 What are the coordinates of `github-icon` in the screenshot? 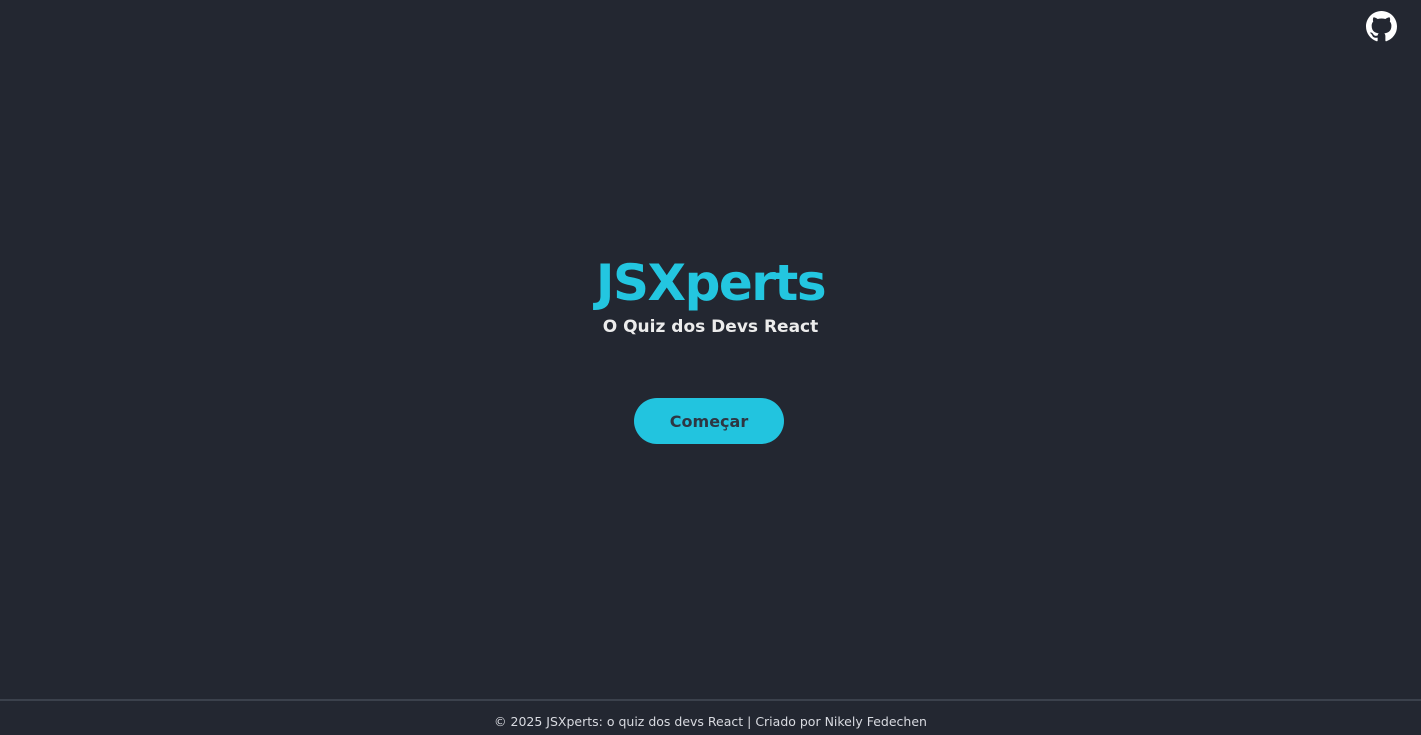 It's located at (1381, 26).